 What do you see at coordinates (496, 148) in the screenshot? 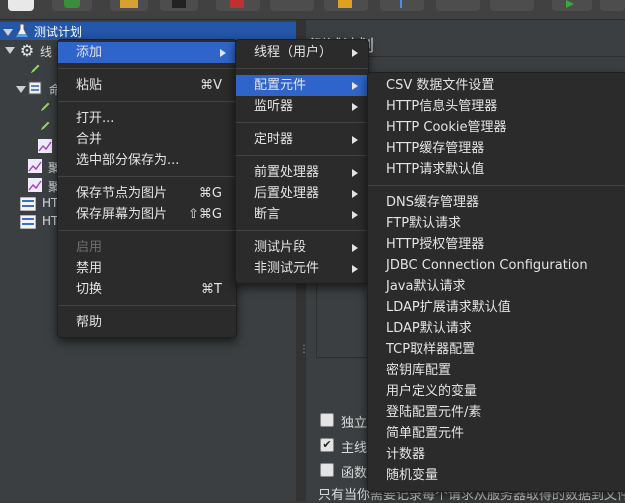
I see `config-item: HTTP缓存管理器` at bounding box center [496, 148].